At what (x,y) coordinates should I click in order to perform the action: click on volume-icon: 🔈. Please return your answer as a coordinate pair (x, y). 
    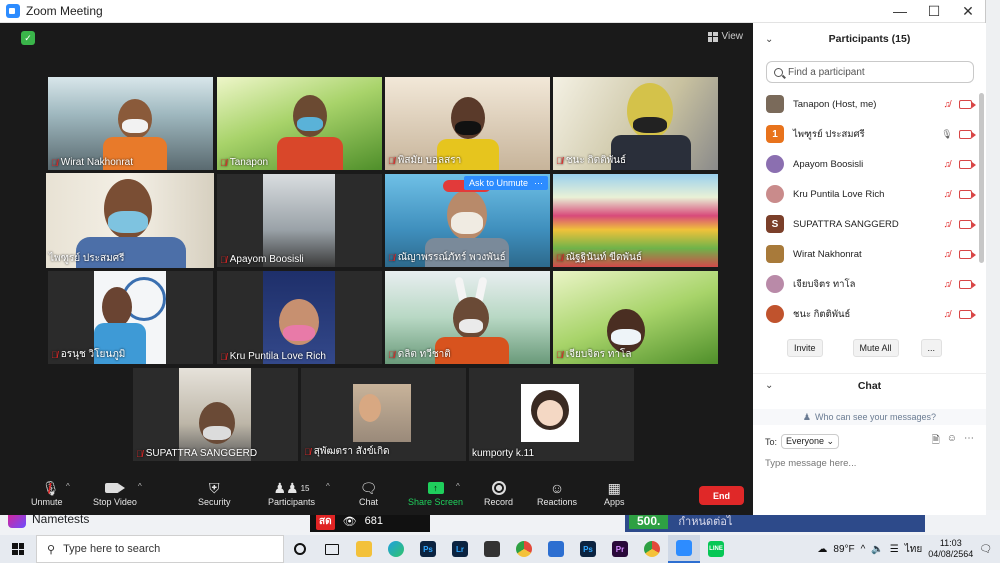
    Looking at the image, I should click on (877, 549).